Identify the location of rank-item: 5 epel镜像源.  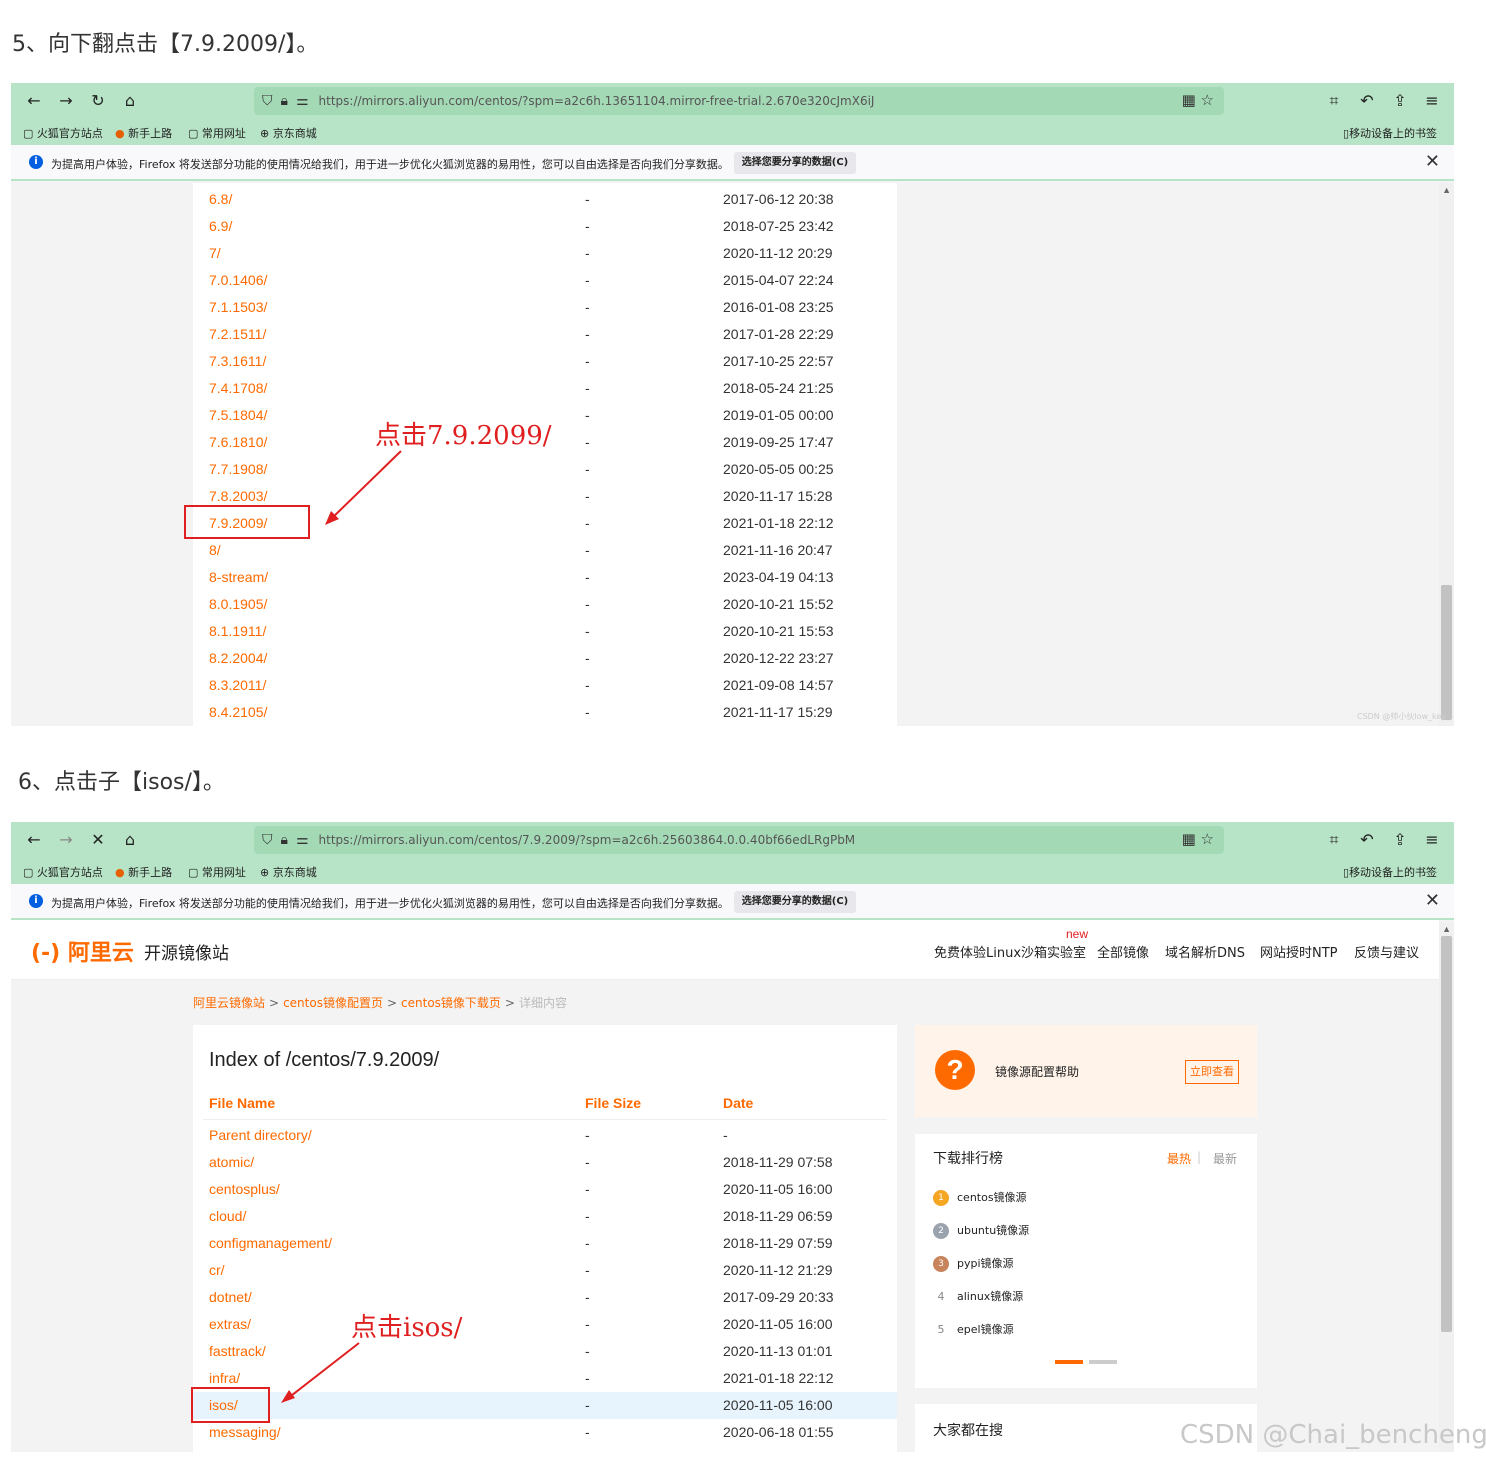
(973, 1329).